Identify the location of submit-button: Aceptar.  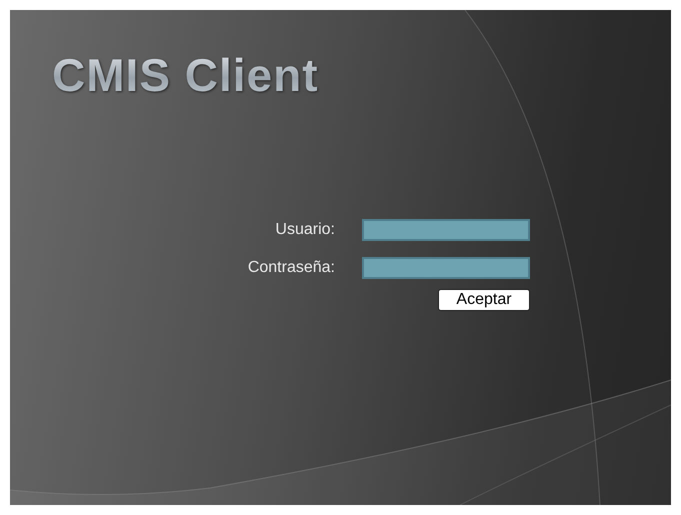
(484, 300).